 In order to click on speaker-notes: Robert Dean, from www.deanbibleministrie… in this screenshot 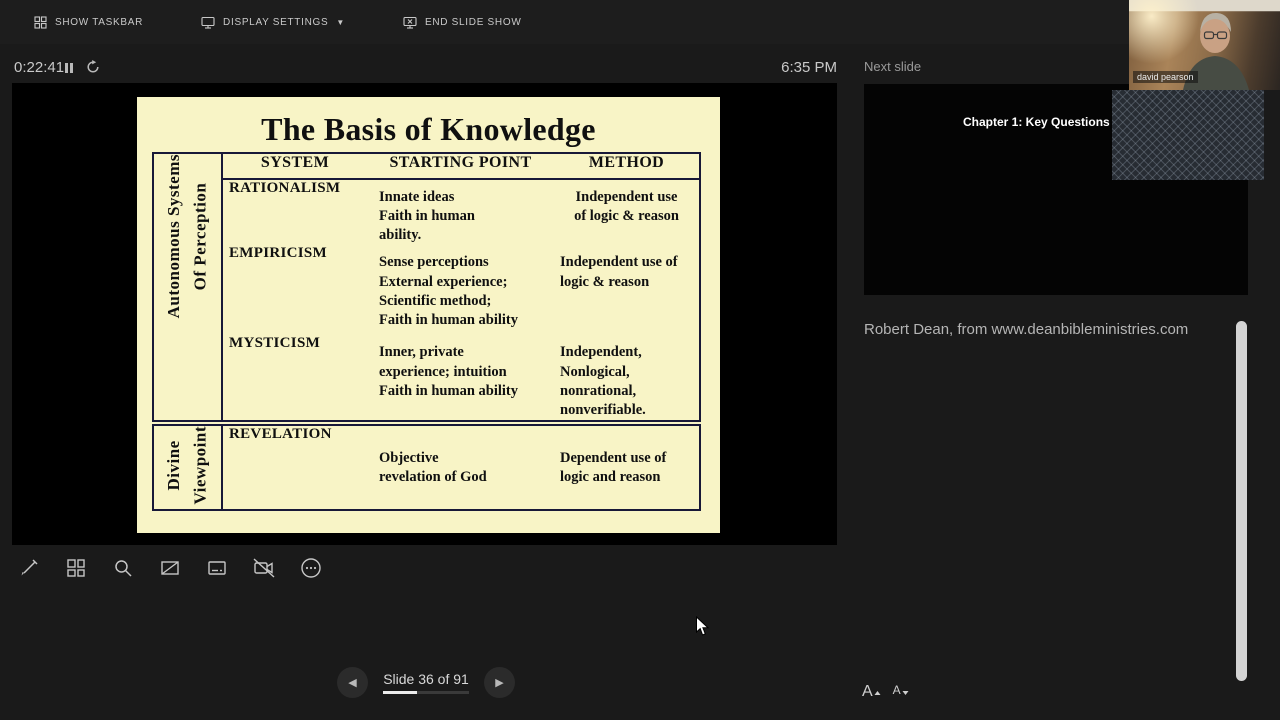, I will do `click(1026, 329)`.